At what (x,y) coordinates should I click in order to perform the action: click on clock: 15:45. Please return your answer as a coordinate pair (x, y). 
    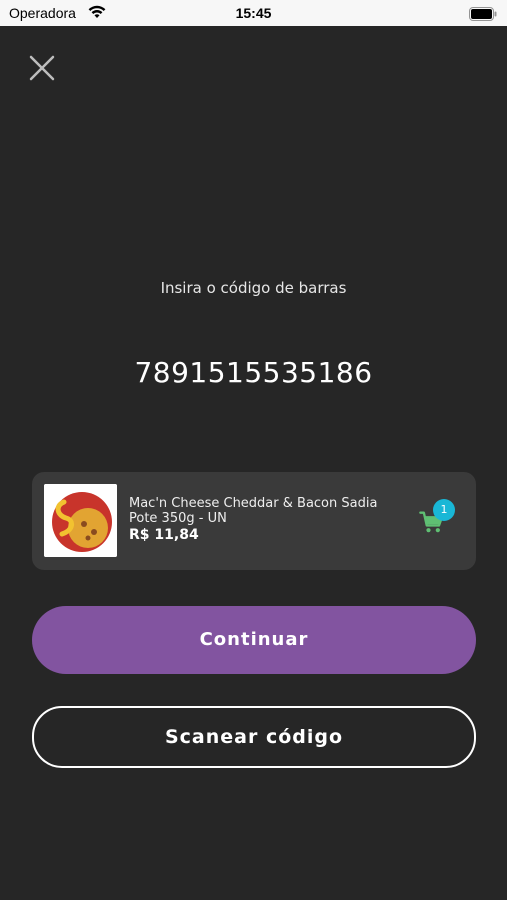
    Looking at the image, I should click on (253, 13).